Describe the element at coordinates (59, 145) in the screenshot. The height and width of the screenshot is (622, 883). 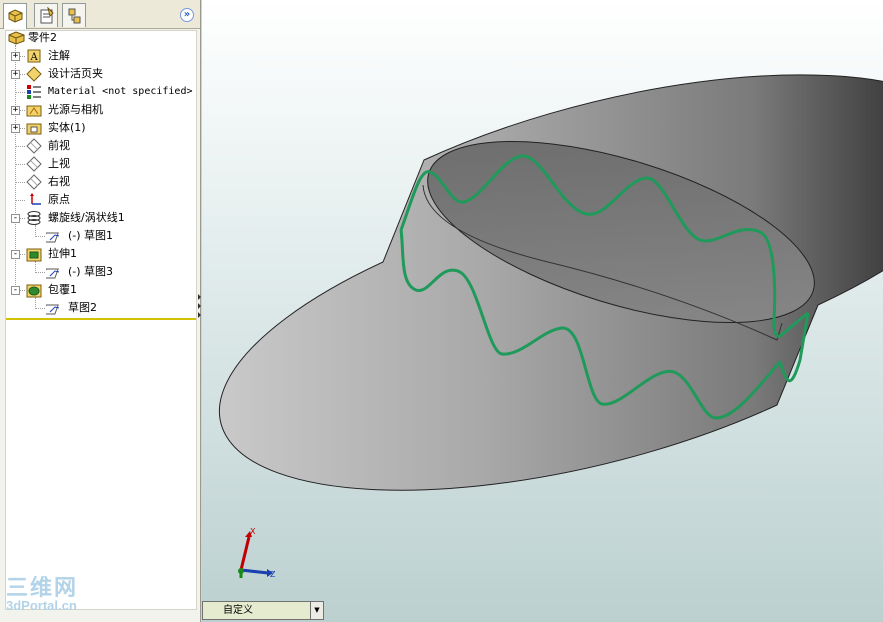
I see `tree-item-label: 前视` at that location.